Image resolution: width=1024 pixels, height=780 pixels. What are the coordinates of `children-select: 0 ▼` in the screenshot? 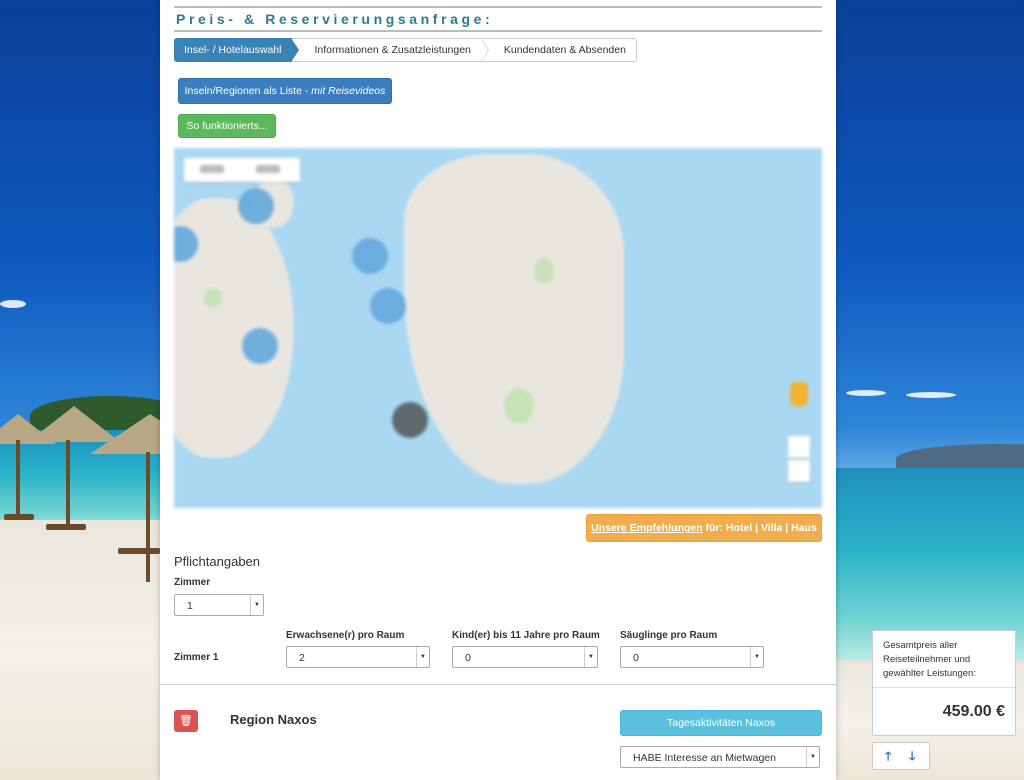 It's located at (525, 657).